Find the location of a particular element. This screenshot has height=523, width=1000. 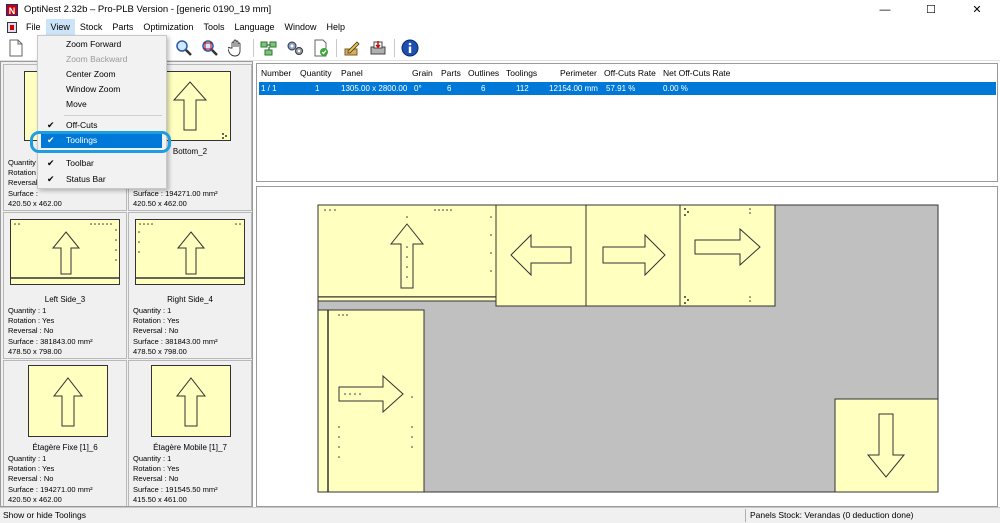

part-name: Étagère Mobile [1]_7 is located at coordinates (190, 447).